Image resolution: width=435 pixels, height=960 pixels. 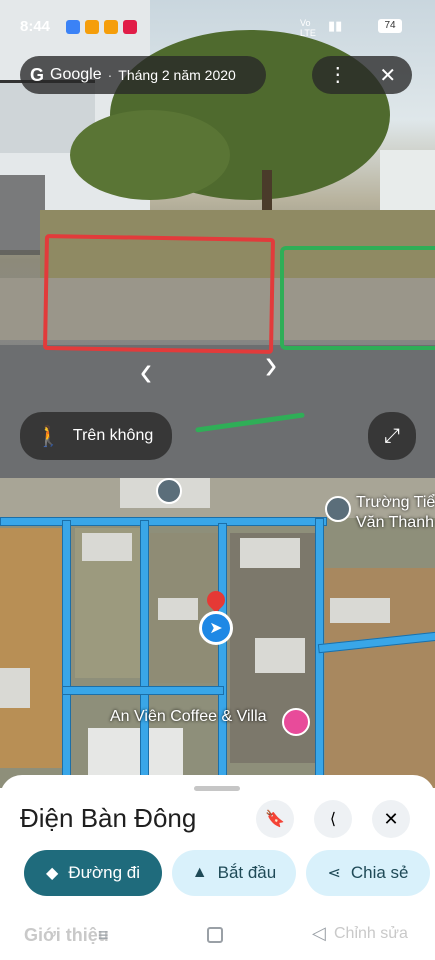 I want to click on aerial-view-button: 🚶 Trên không, so click(x=96, y=436).